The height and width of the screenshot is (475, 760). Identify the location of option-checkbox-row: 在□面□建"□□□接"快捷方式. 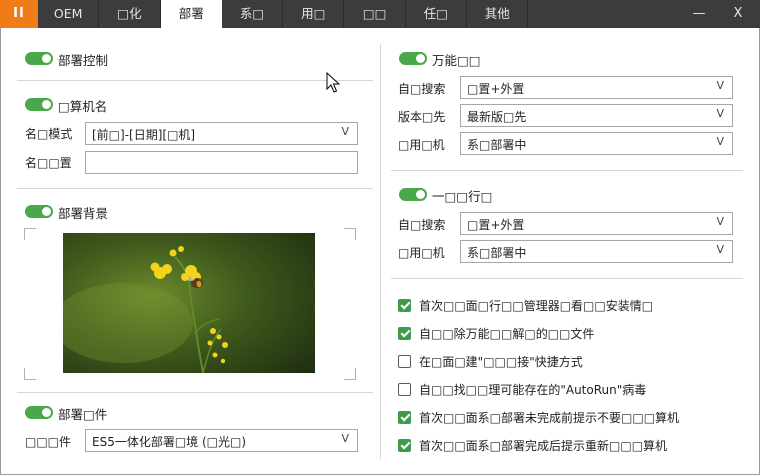
(490, 361).